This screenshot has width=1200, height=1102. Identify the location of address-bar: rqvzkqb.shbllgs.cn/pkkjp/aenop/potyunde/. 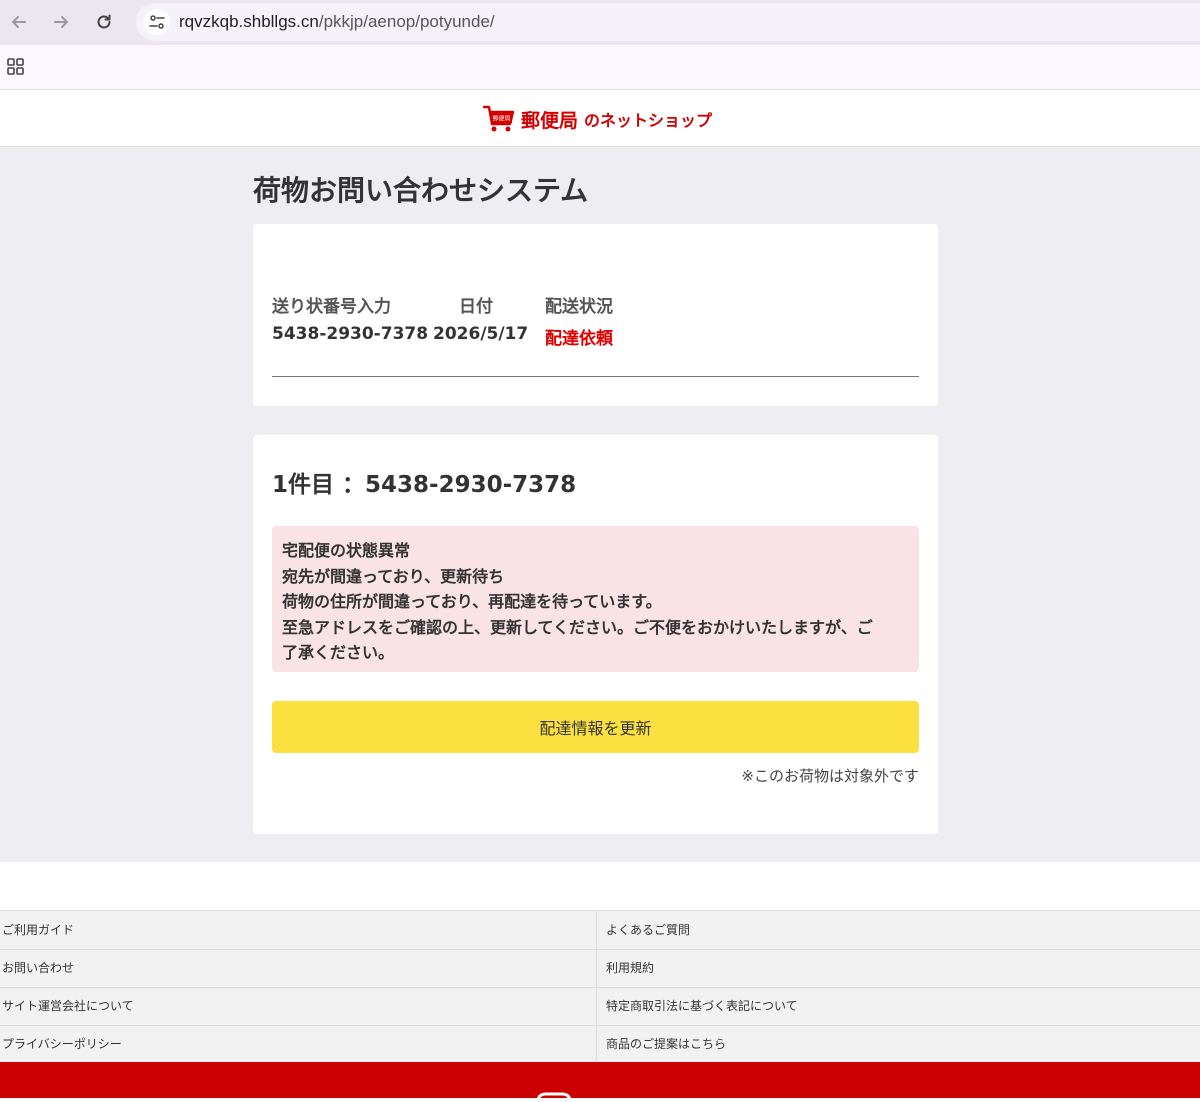
(668, 22).